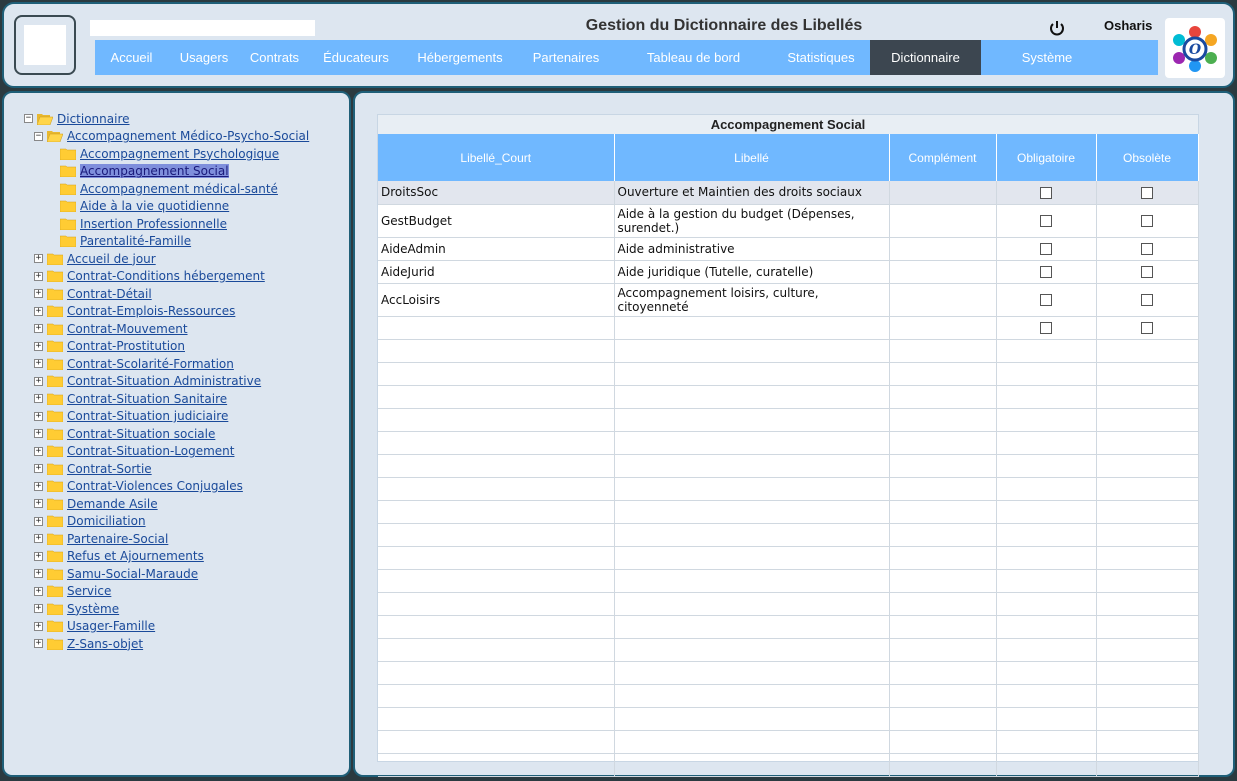  What do you see at coordinates (1147, 157) in the screenshot?
I see `column-header: Obsolète` at bounding box center [1147, 157].